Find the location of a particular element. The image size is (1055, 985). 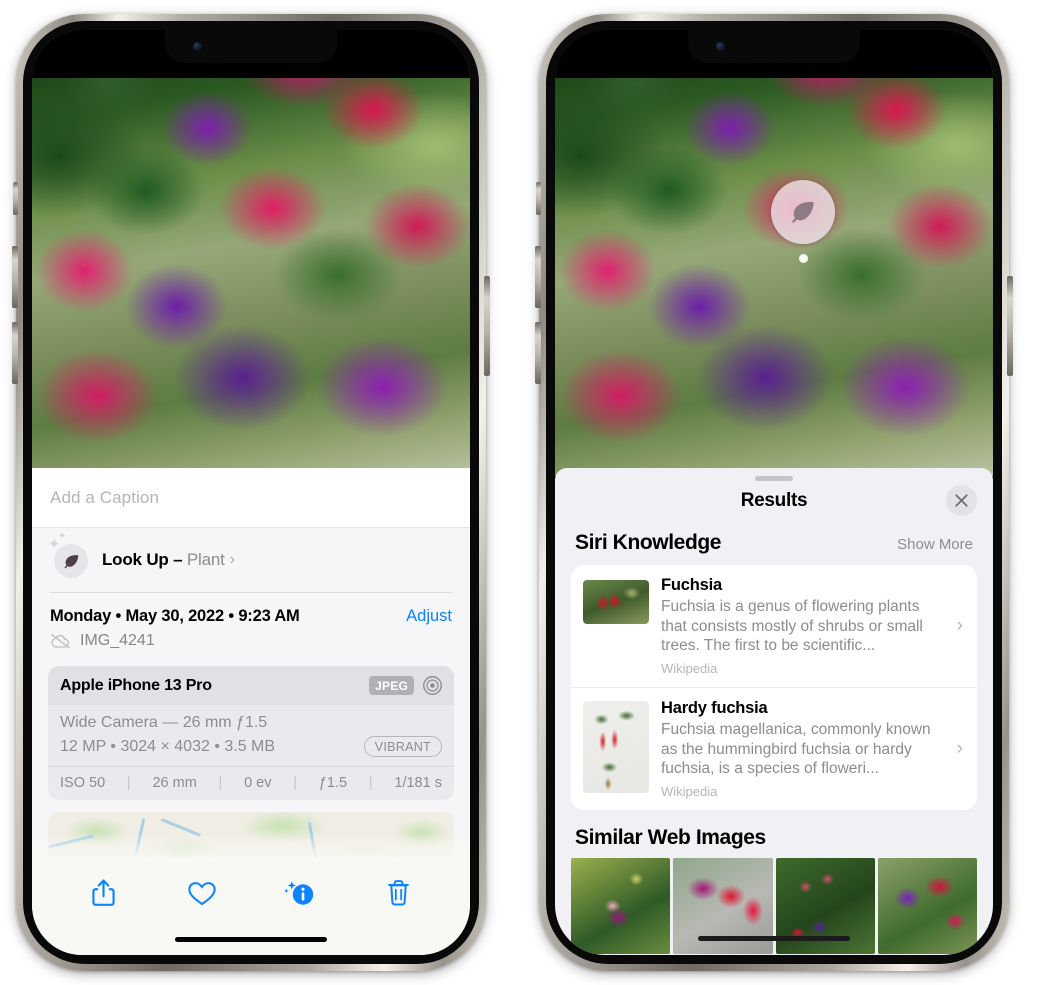

trash-icon is located at coordinates (399, 893).